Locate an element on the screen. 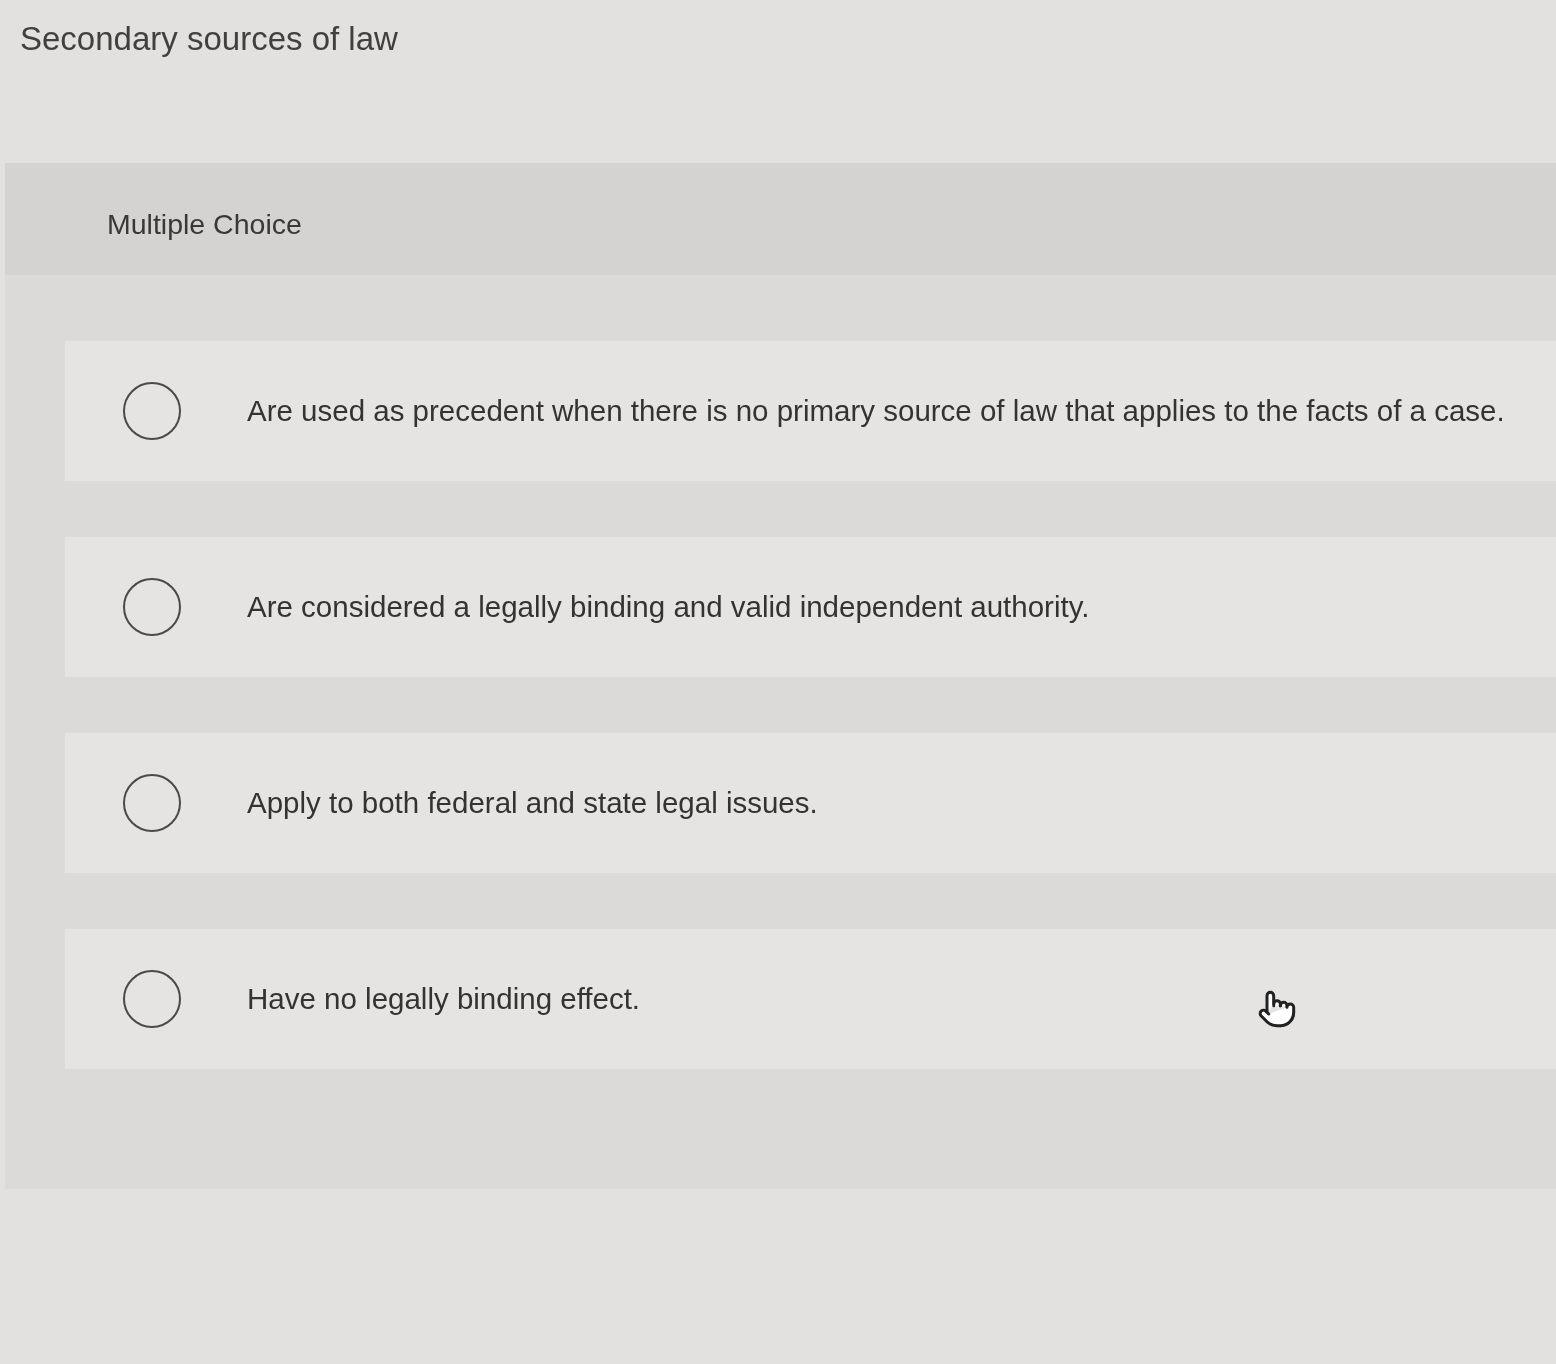 The height and width of the screenshot is (1364, 1556). option-text: Are considered a legally binding and valid independent authority. is located at coordinates (668, 607).